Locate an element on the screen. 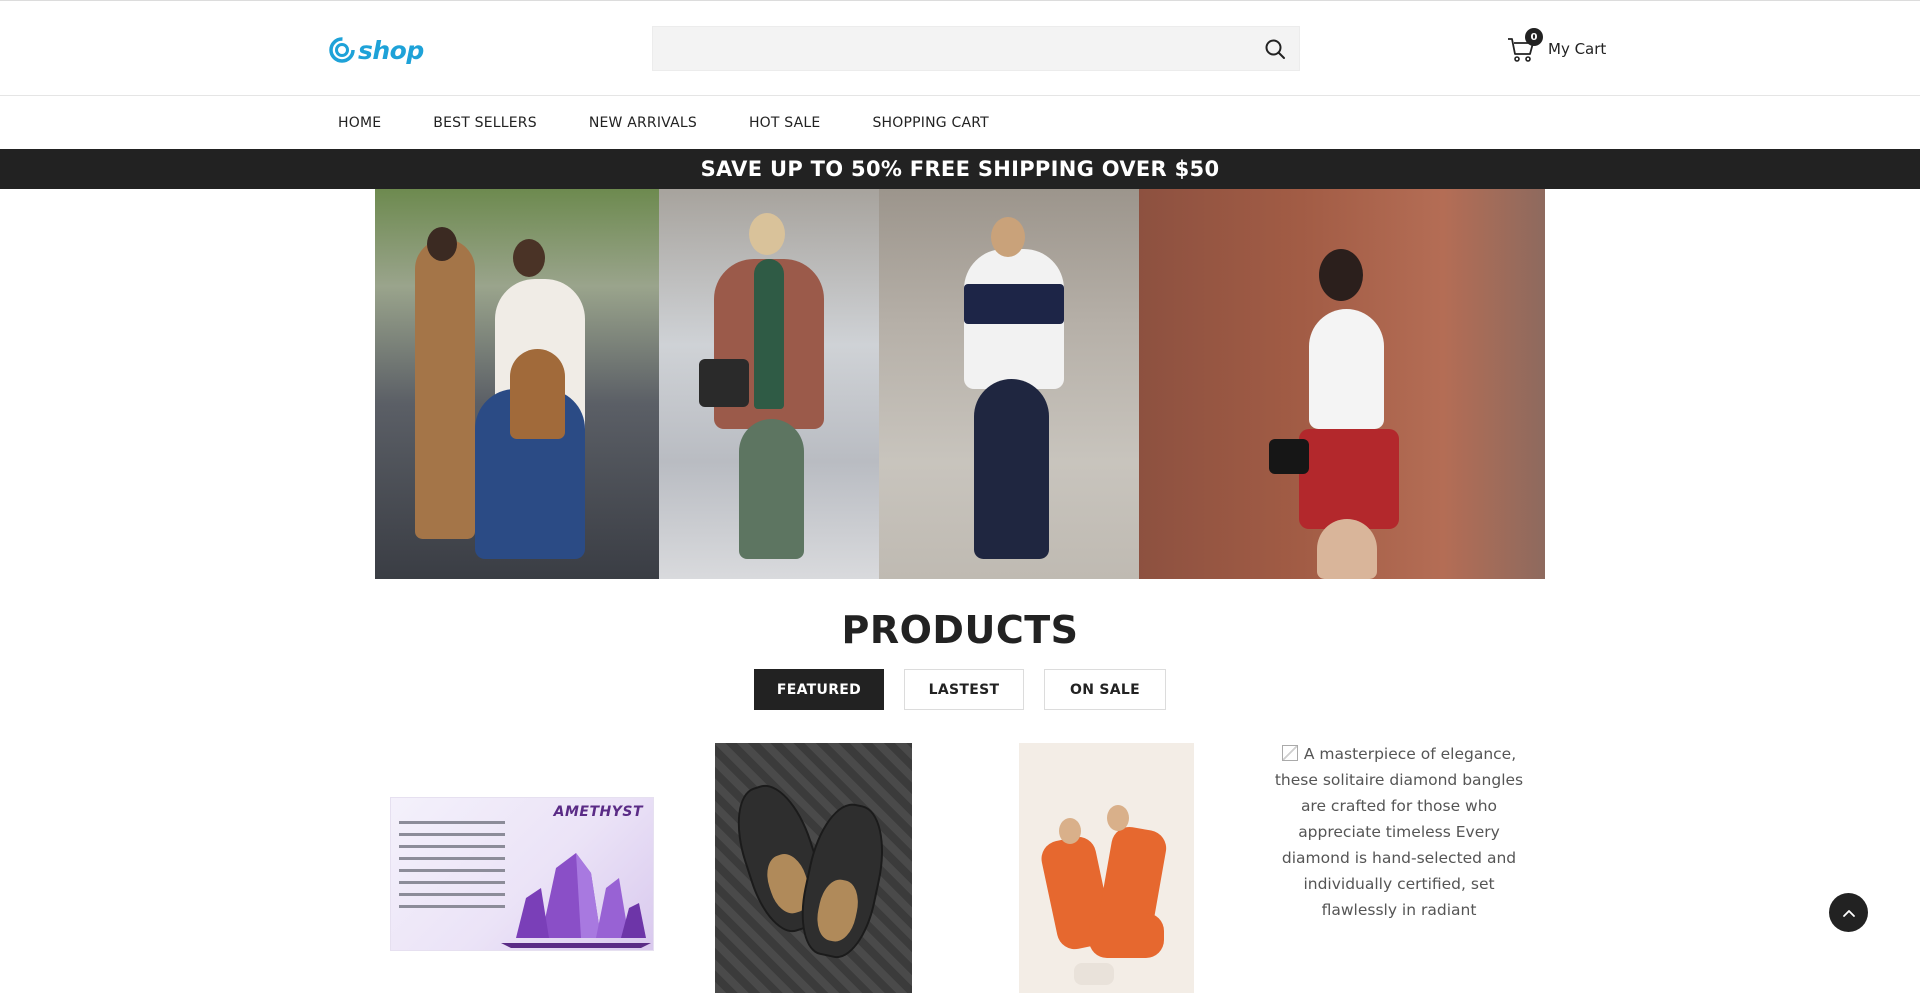 This screenshot has width=1920, height=993. crystal-image is located at coordinates (576, 900).